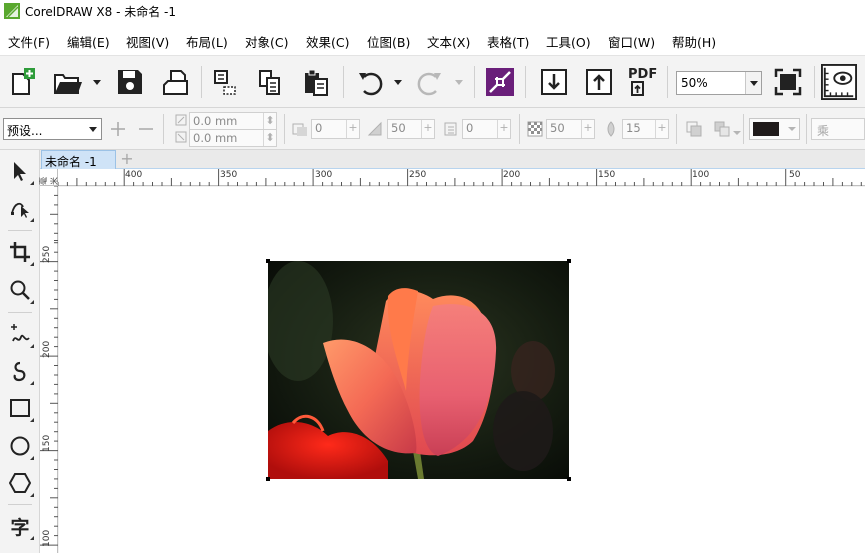 This screenshot has width=865, height=553. Describe the element at coordinates (774, 129) in the screenshot. I see `shadow-color-picker` at that location.